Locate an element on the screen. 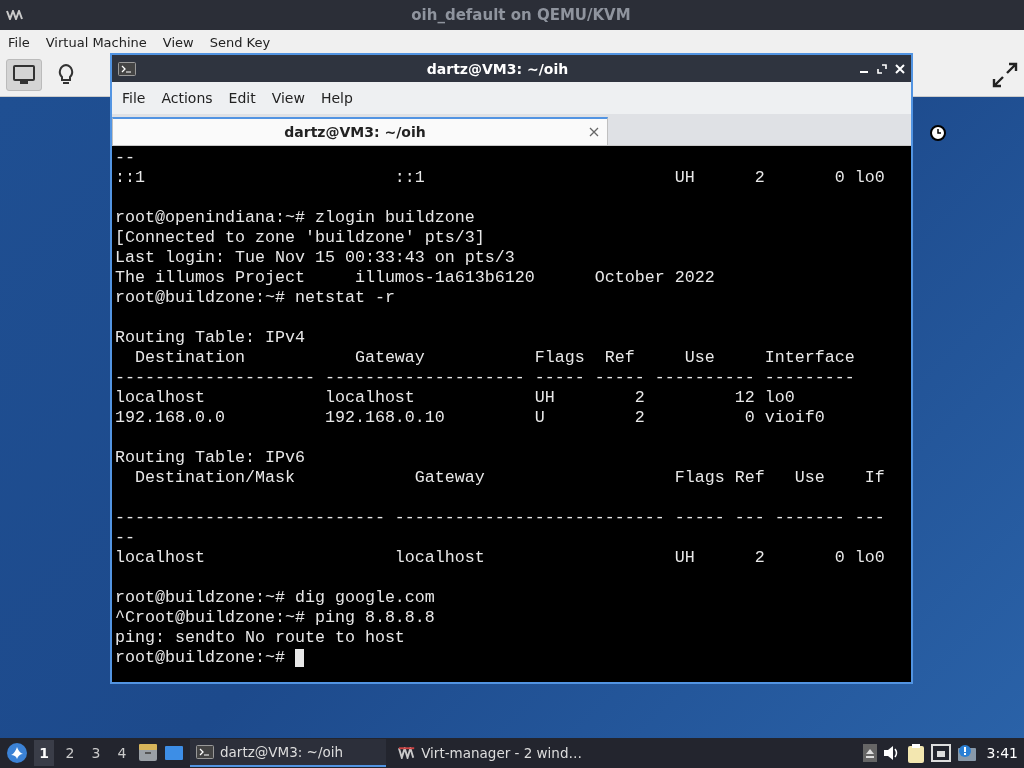 Image resolution: width=1024 pixels, height=768 pixels. terminal-tab: dartz@VM3: ~/oih is located at coordinates (360, 131).